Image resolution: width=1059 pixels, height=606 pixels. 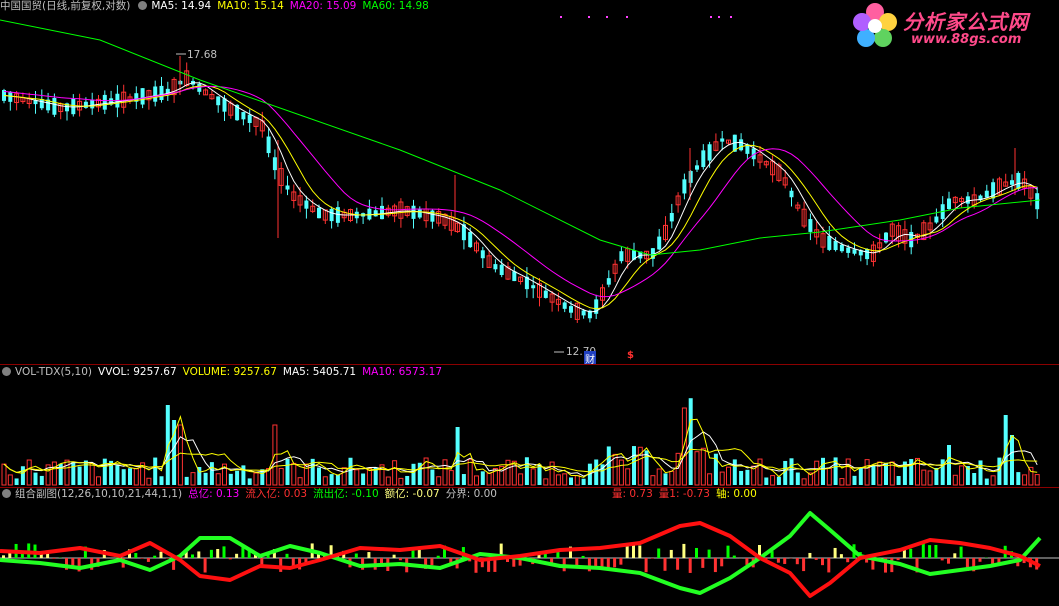 I want to click on sub-title: 组合副图(12,26,10,10,21,44,1,1), so click(x=98, y=494).